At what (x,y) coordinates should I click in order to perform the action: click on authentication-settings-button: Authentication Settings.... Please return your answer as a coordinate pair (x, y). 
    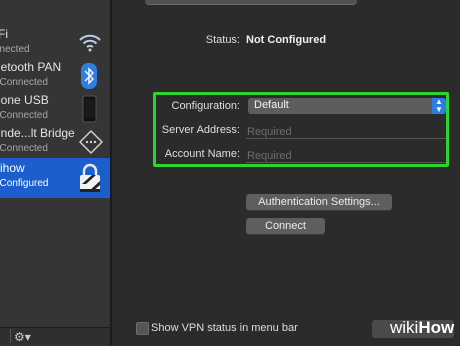
    Looking at the image, I should click on (319, 202).